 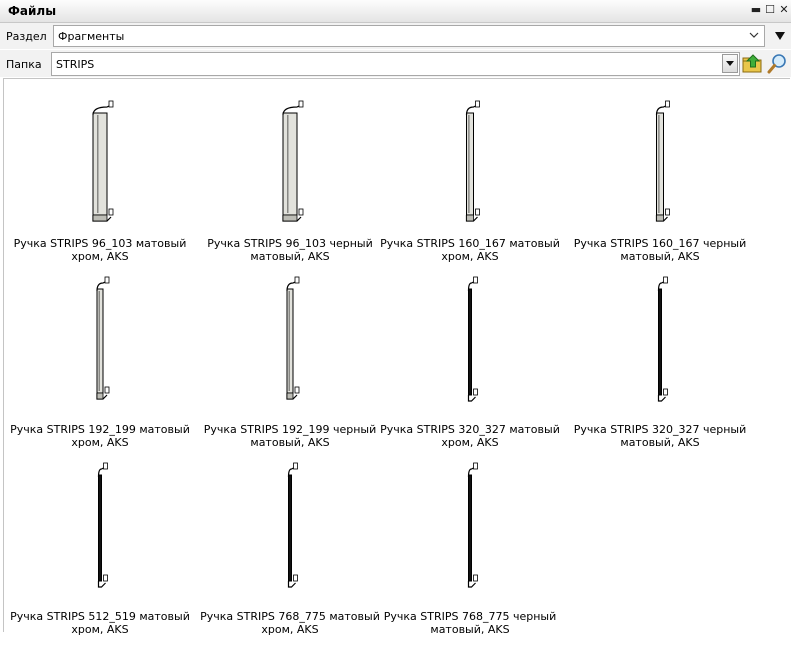 What do you see at coordinates (470, 623) in the screenshot?
I see `file-caption: Ручка STRIPS 768_775 черный матовый, AKS` at bounding box center [470, 623].